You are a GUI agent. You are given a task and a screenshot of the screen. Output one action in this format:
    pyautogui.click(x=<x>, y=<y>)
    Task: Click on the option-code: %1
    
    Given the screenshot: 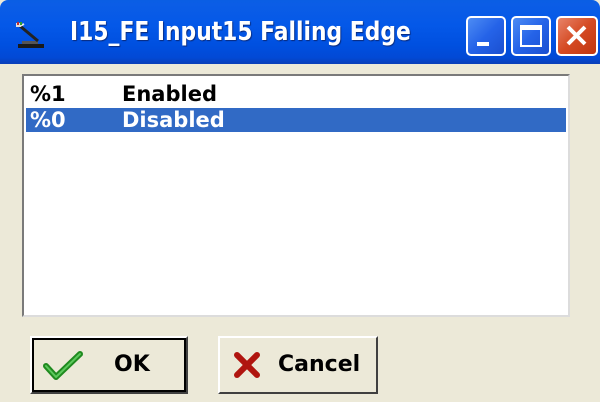 What is the action you would take?
    pyautogui.click(x=48, y=94)
    